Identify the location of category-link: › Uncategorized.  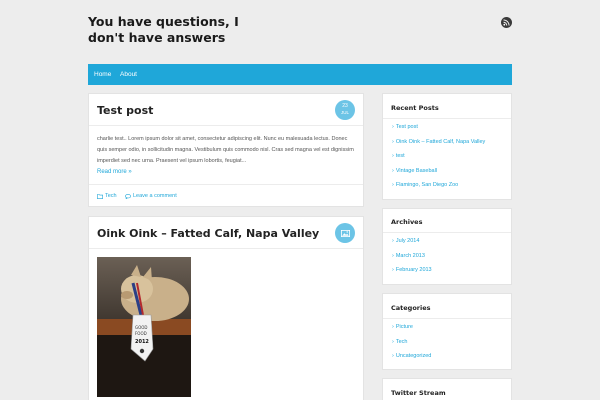
(411, 356).